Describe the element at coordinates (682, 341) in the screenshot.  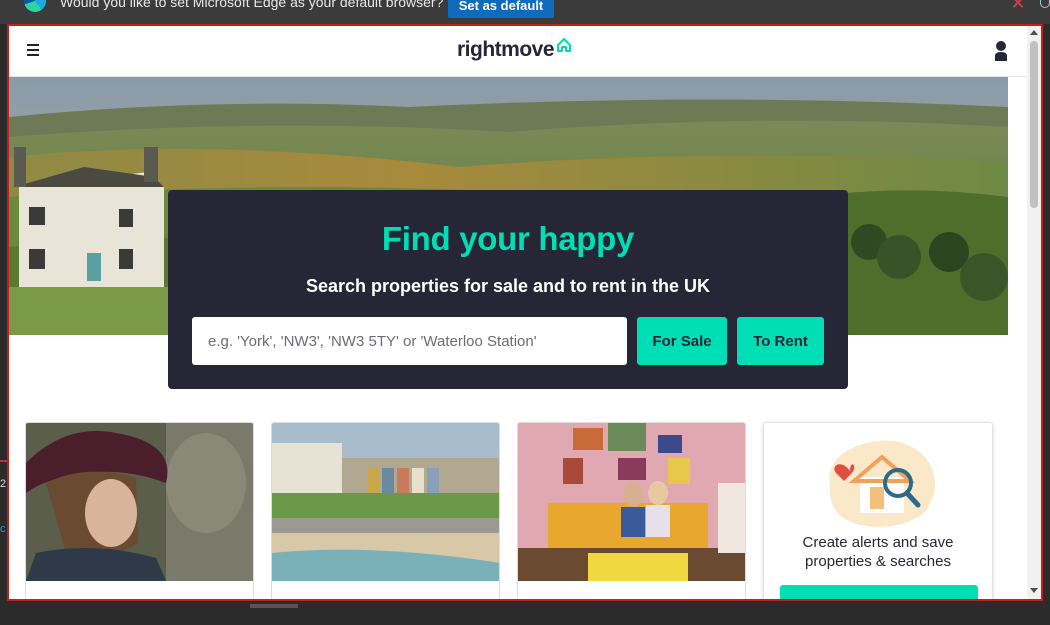
I see `for-sale-button: For Sale` at that location.